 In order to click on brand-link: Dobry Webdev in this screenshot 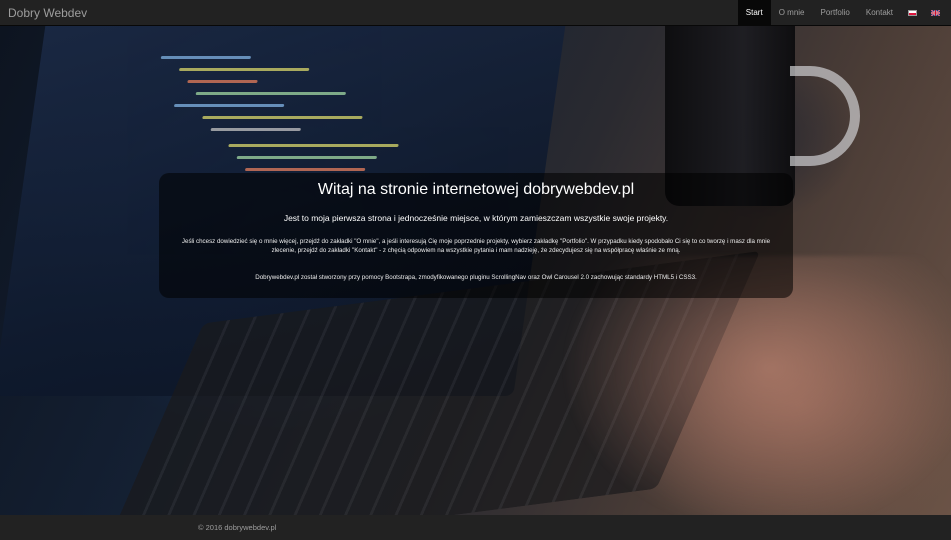, I will do `click(43, 13)`.